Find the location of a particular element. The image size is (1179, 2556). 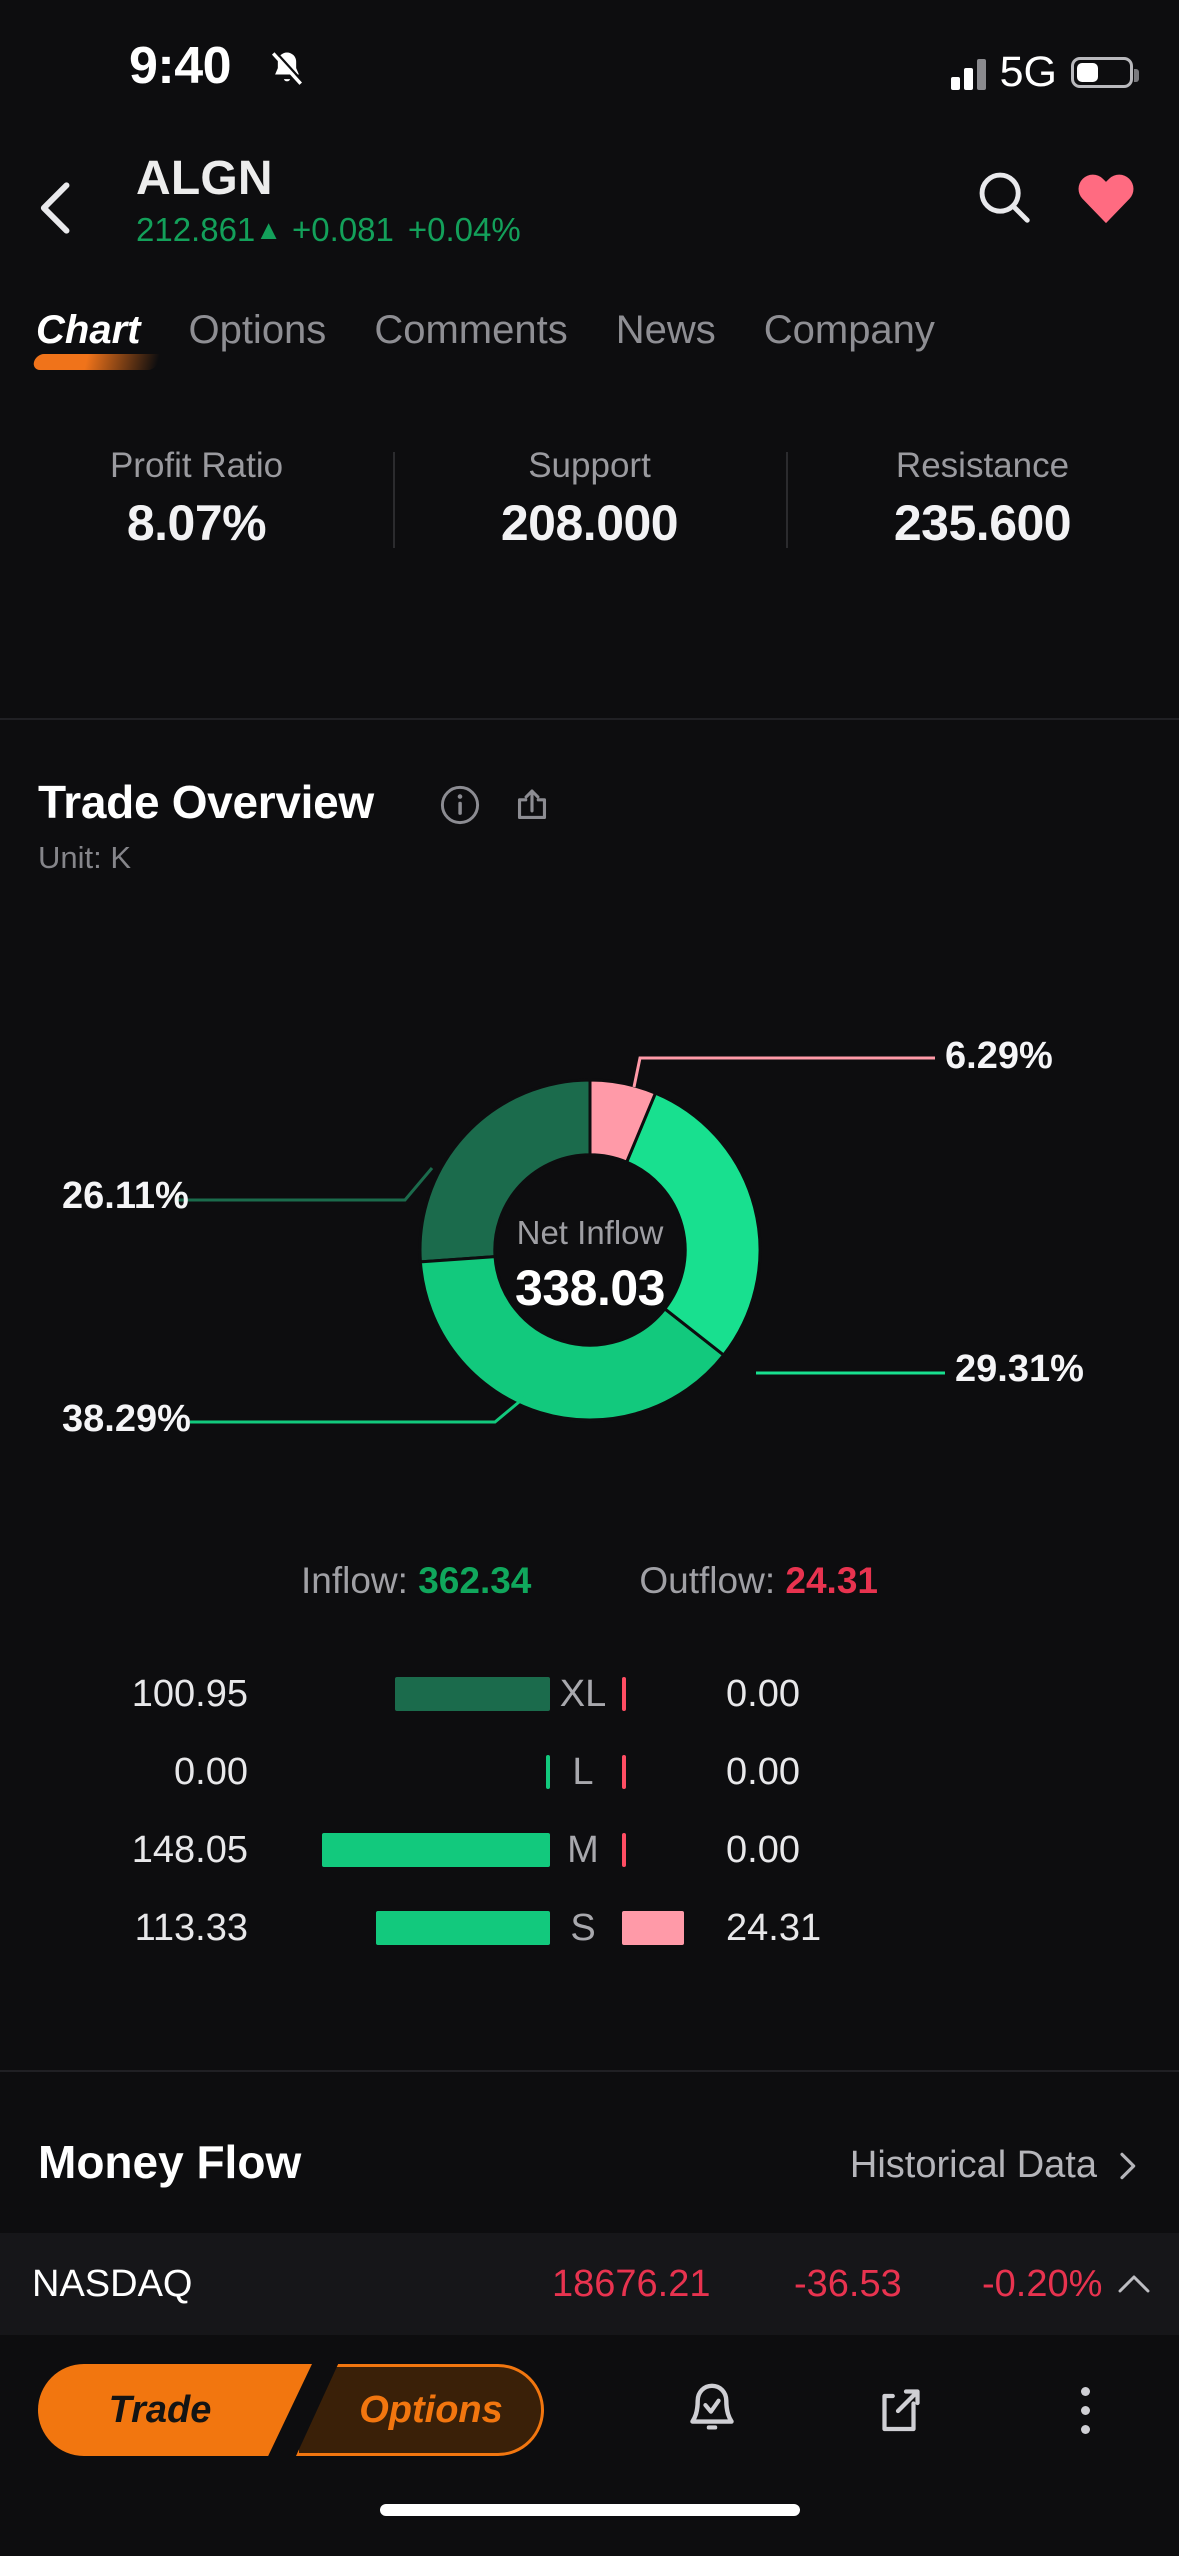

bottom-action-bar: Trade Options is located at coordinates (589, 2410).